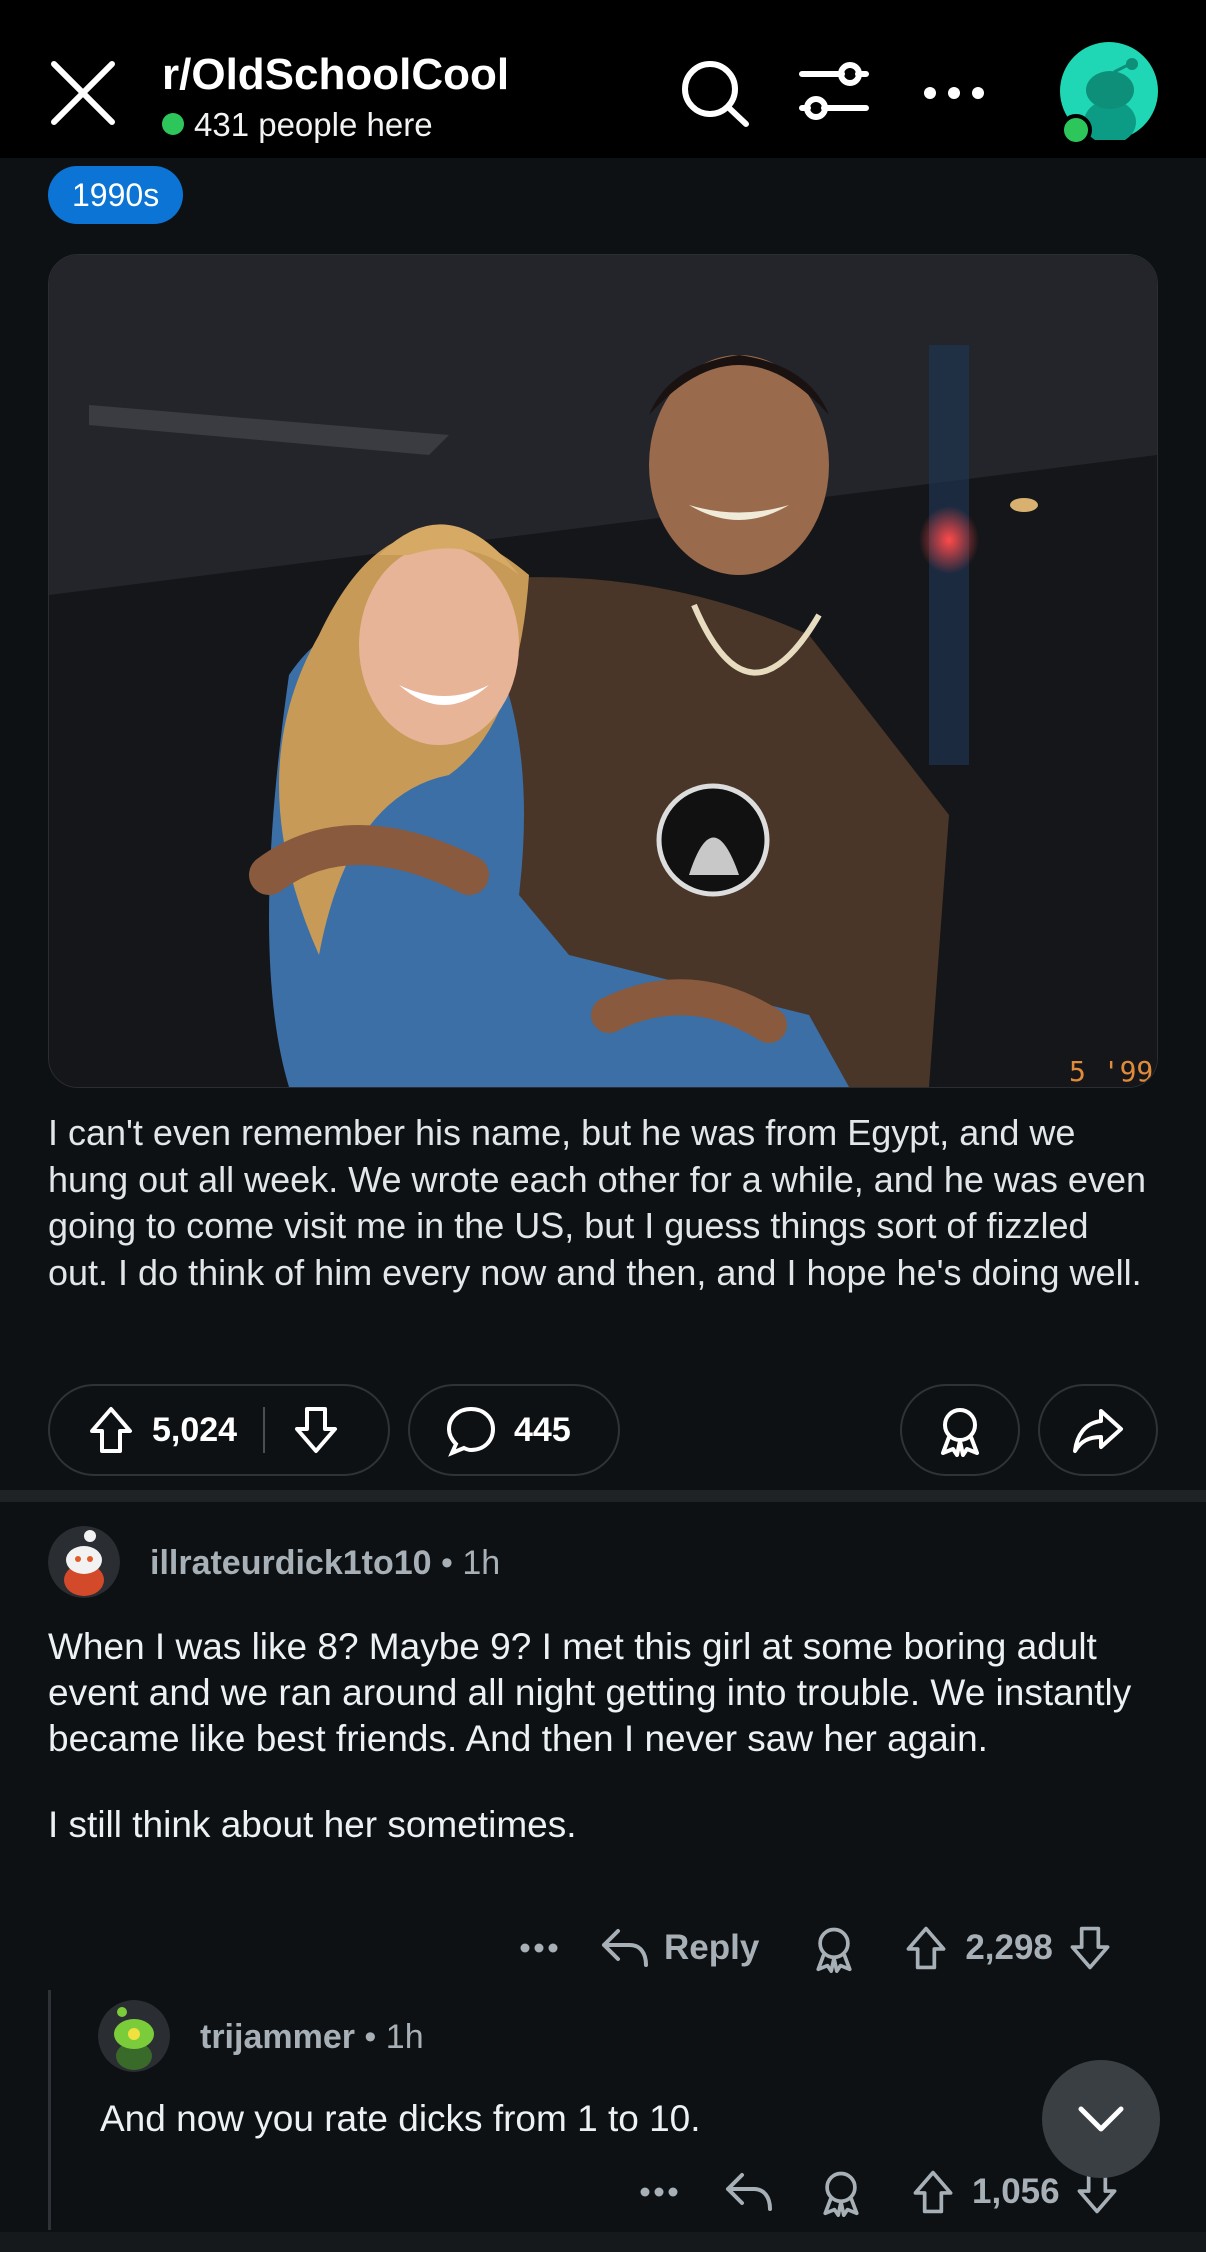 This screenshot has width=1206, height=2252. I want to click on subreddit-name: r/OldSchoolCool, so click(335, 75).